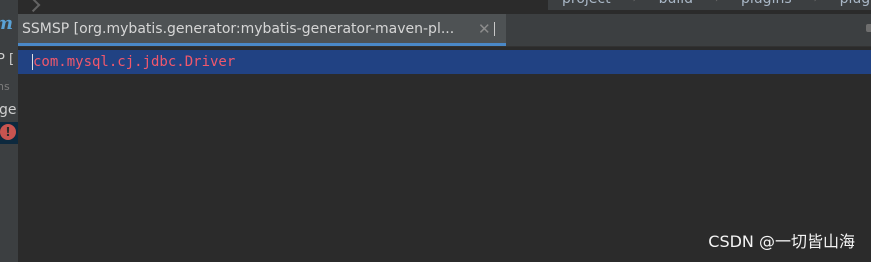  What do you see at coordinates (868, 28) in the screenshot?
I see `tab-menu-icon` at bounding box center [868, 28].